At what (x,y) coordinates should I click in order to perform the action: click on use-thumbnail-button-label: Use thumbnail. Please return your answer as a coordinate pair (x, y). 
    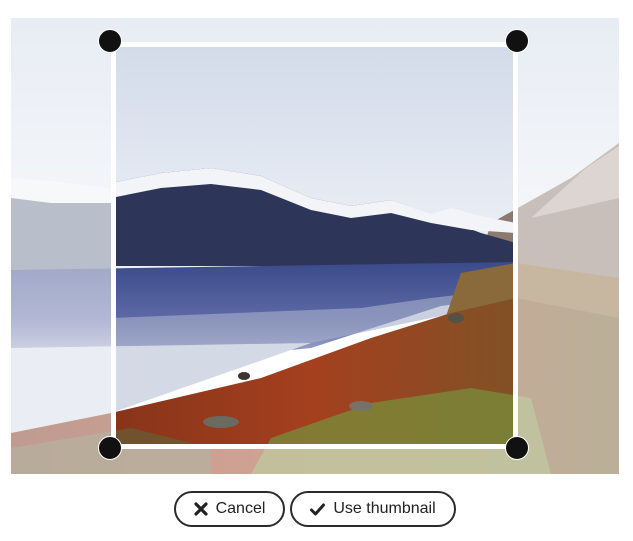
    Looking at the image, I should click on (384, 508).